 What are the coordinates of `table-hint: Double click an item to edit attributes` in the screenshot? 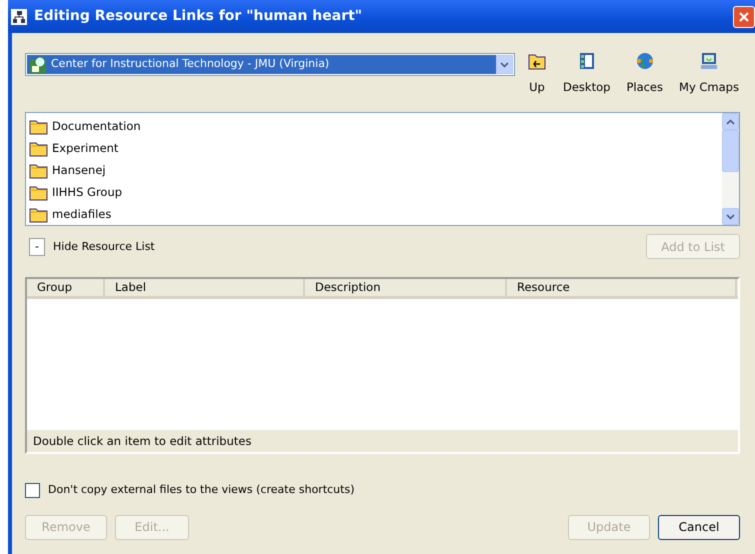 It's located at (142, 441).